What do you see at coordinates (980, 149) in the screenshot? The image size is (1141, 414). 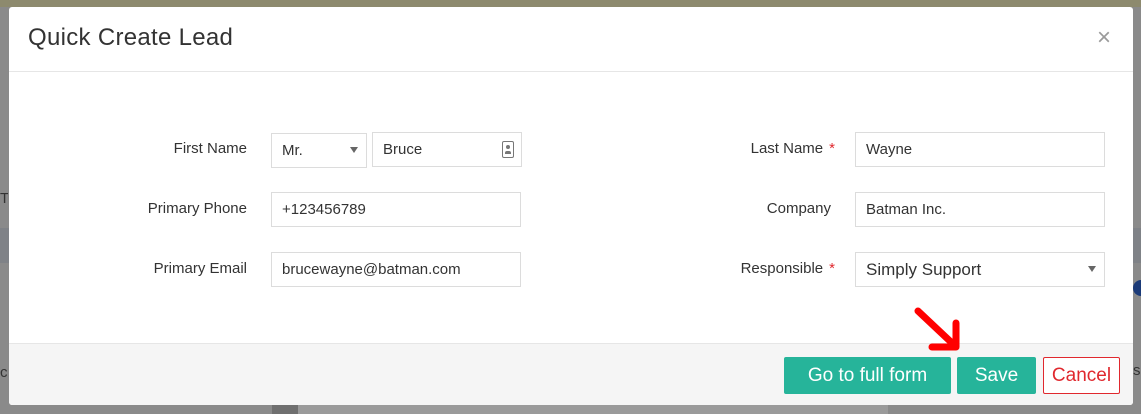 I see `last-name-input: Wayne` at bounding box center [980, 149].